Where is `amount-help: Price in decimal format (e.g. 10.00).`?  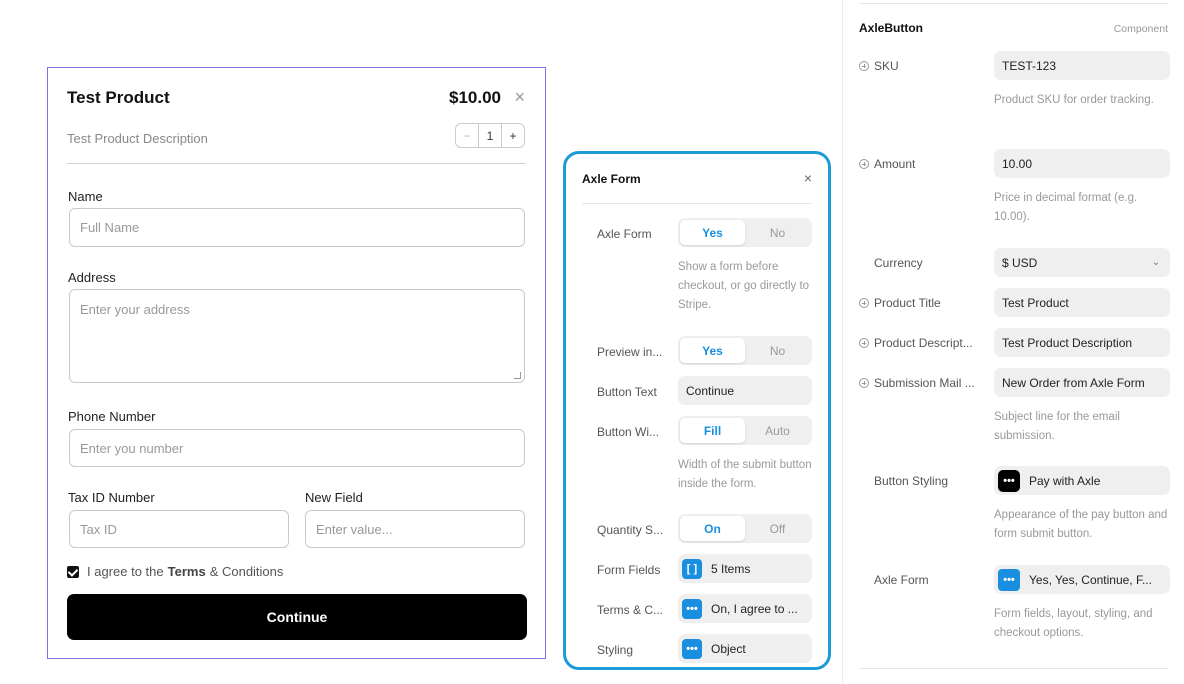 amount-help: Price in decimal format (e.g. 10.00). is located at coordinates (1066, 207).